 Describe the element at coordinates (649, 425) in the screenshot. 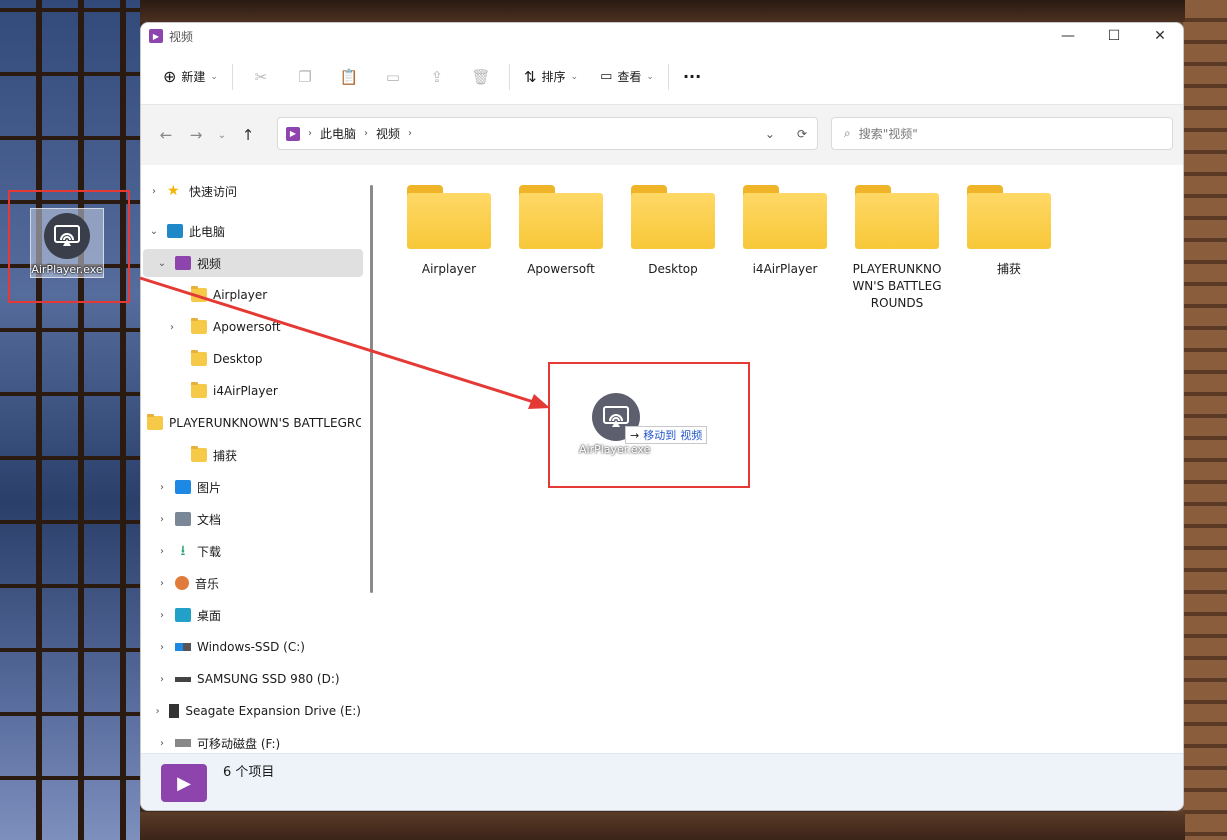

I see `highlight-box-target` at that location.